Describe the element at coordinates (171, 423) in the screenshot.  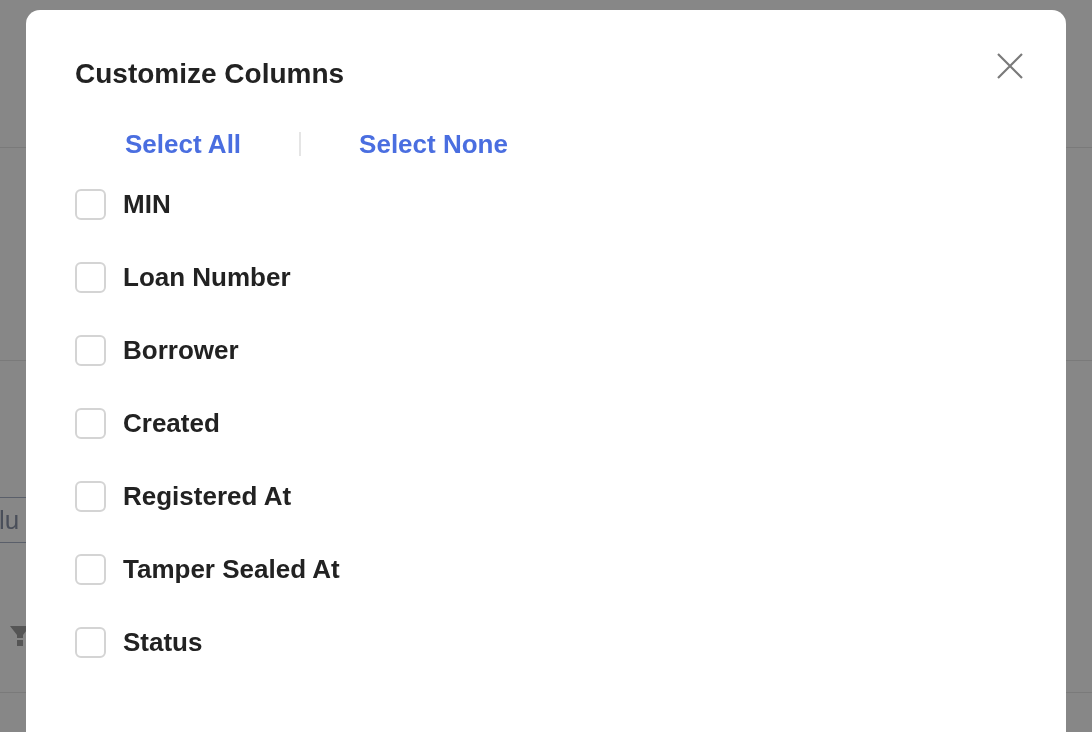
I see `column-label: Created` at that location.